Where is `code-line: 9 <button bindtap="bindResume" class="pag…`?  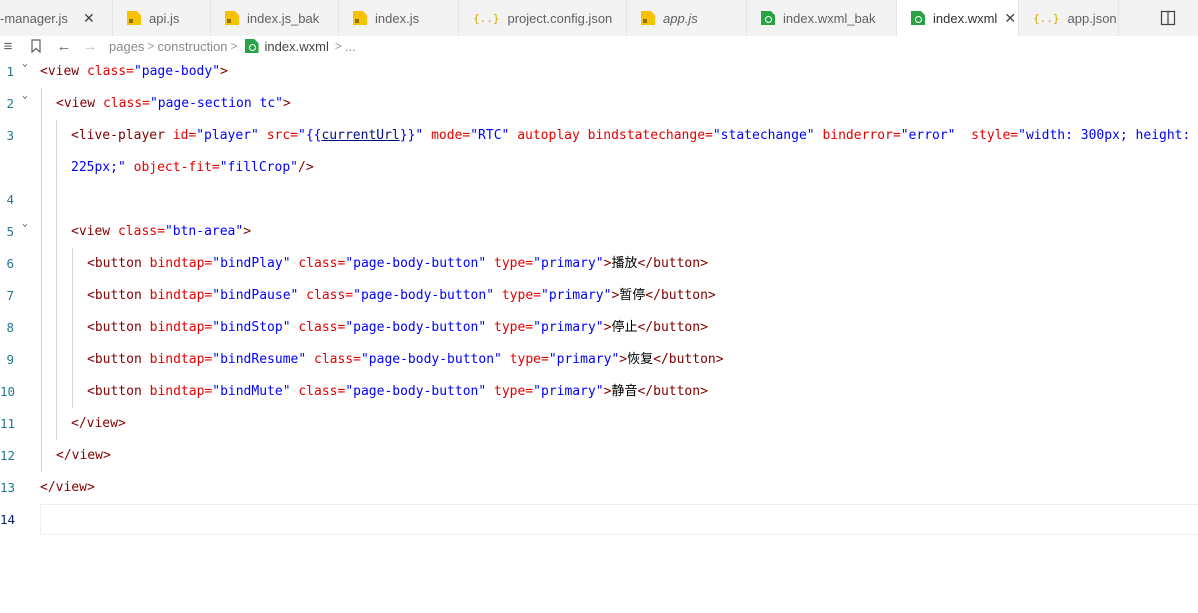
code-line: 9 <button bindtap="bindResume" class="pag… is located at coordinates (599, 360).